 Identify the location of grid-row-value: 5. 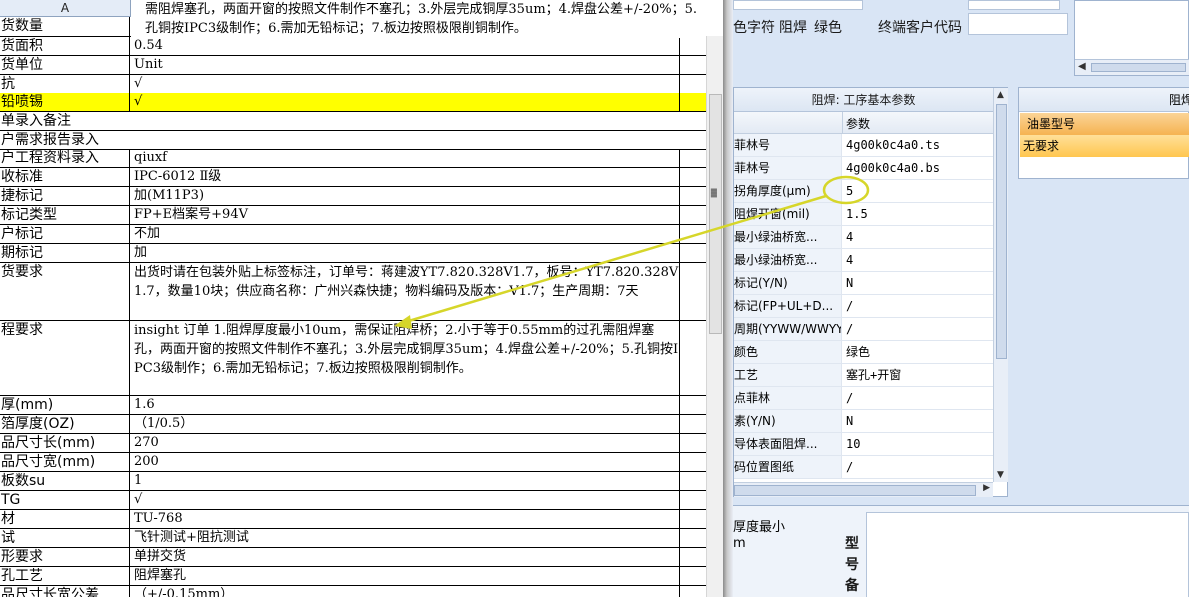
(918, 191).